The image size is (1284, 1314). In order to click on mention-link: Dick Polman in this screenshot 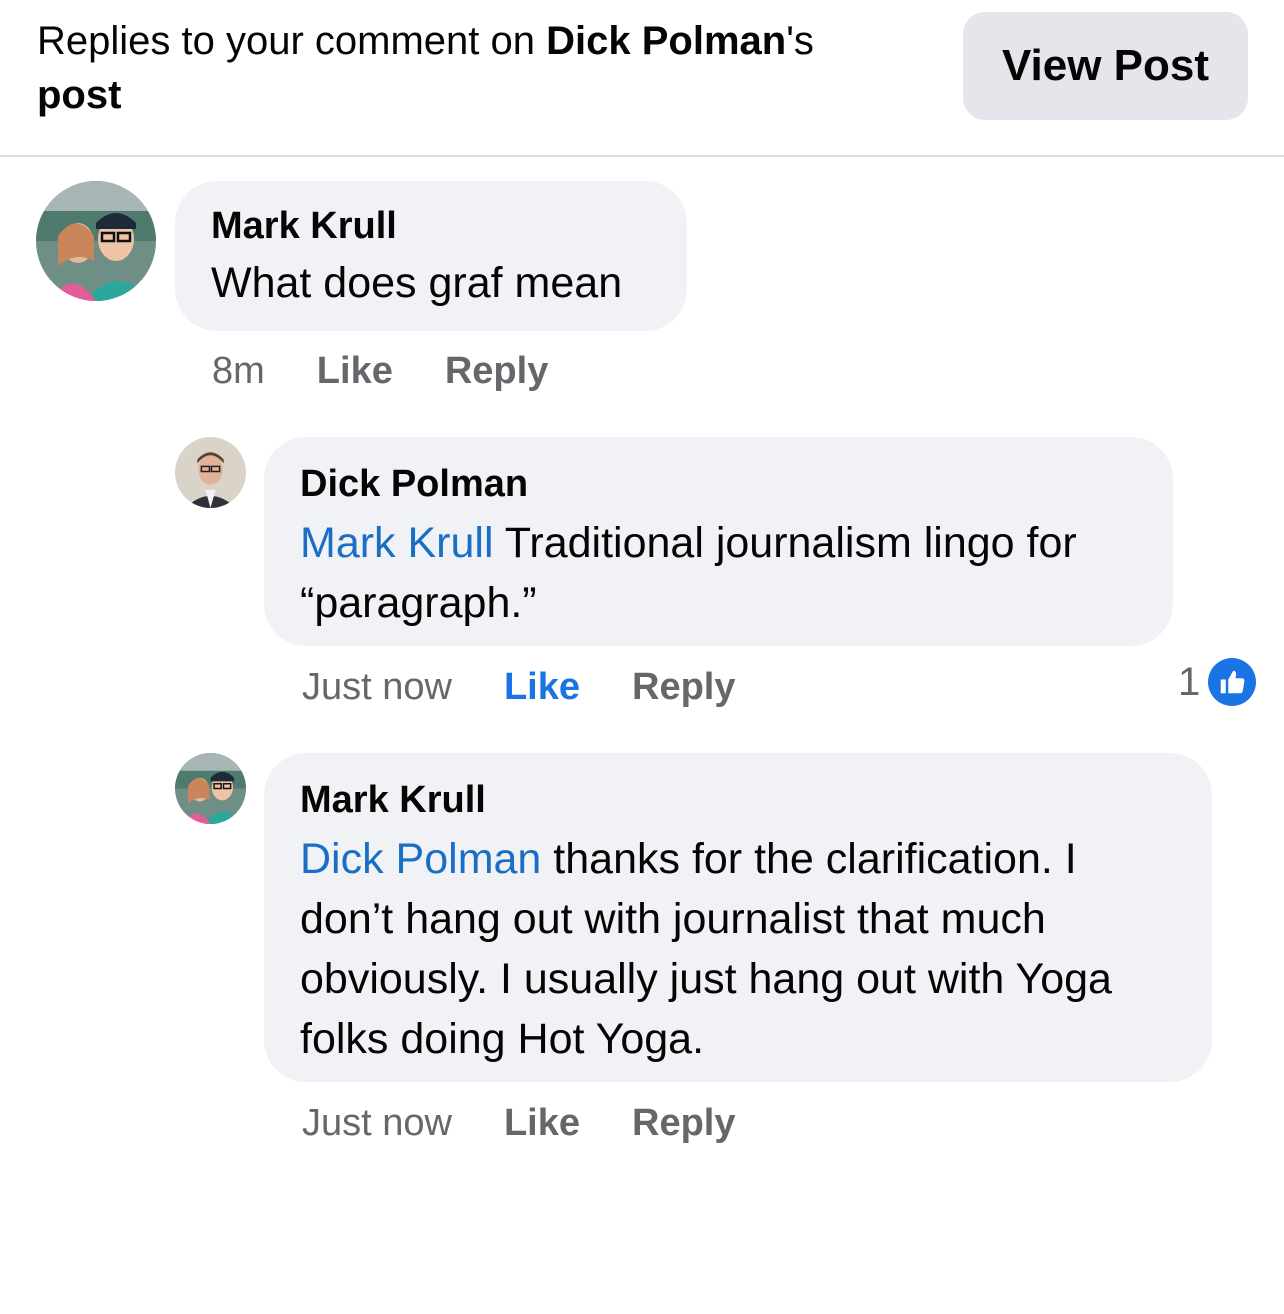, I will do `click(420, 859)`.